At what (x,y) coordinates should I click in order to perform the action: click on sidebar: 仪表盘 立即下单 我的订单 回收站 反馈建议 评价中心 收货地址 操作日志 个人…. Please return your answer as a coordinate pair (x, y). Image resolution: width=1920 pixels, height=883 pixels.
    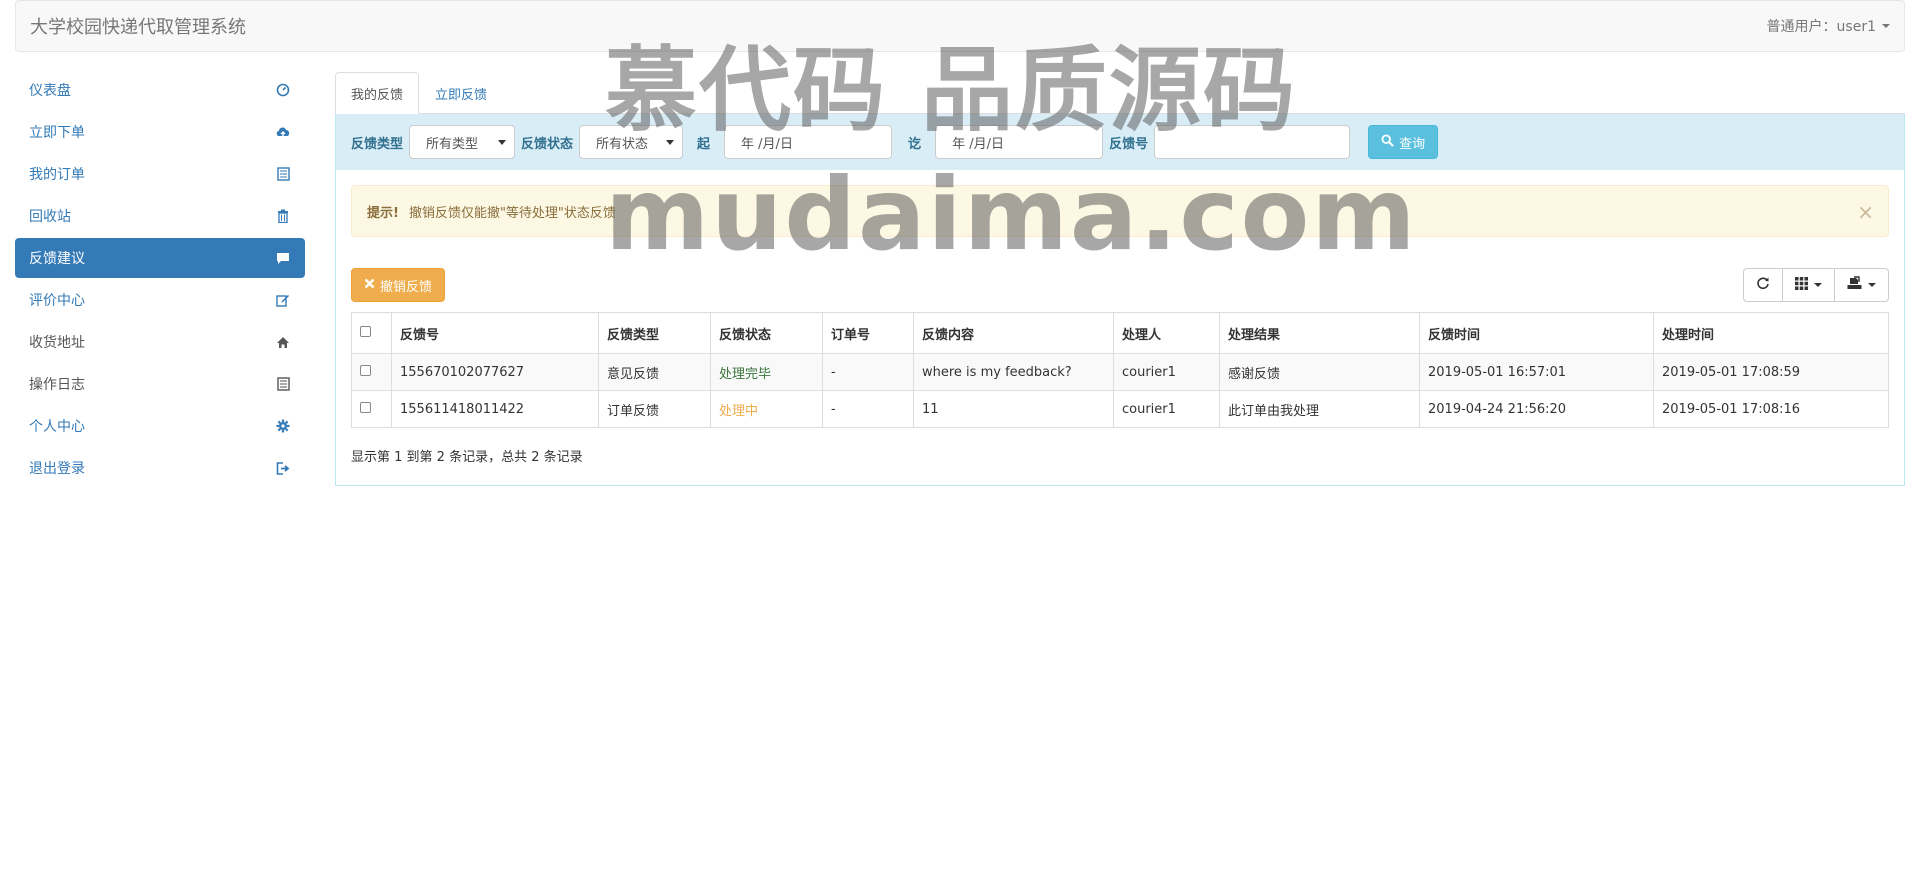
    Looking at the image, I should click on (160, 280).